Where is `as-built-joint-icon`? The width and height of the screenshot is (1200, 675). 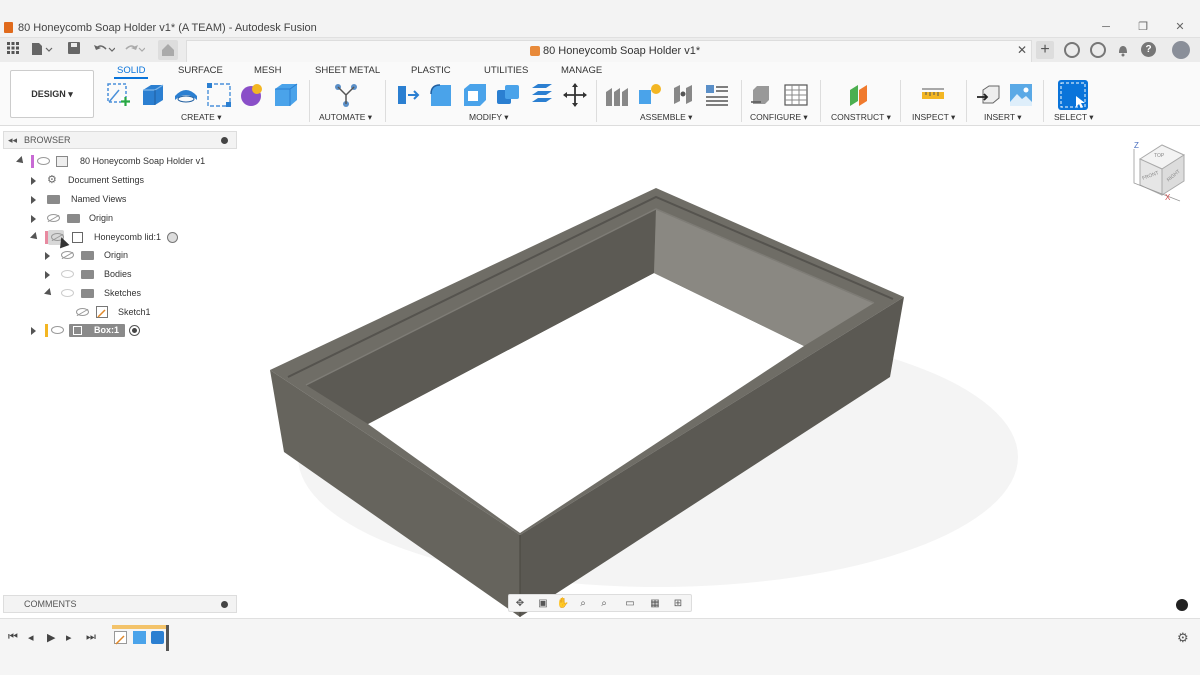
as-built-joint-icon is located at coordinates (684, 95).